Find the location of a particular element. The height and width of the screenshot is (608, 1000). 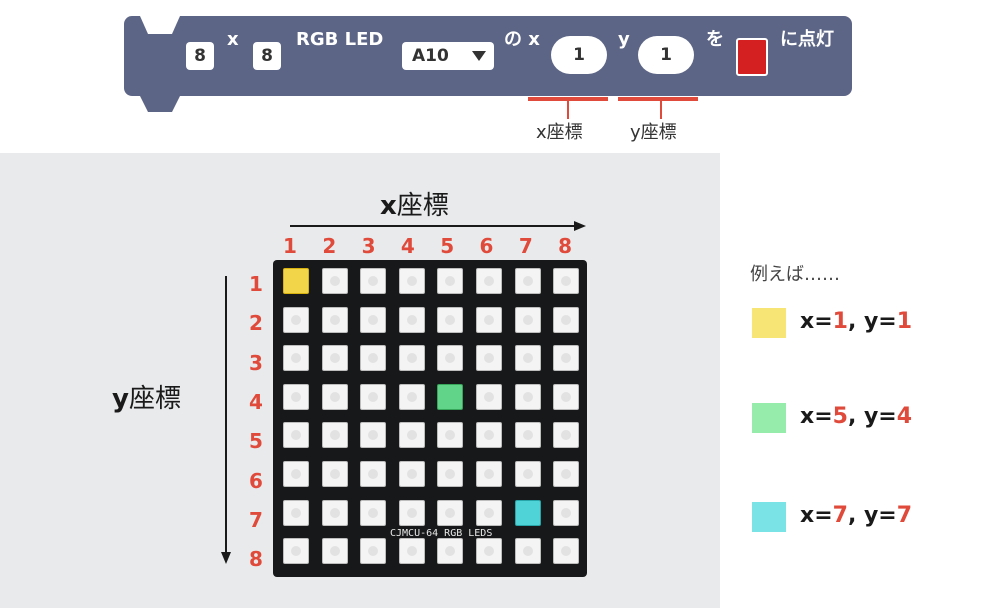

legend-label: x=7, y=7 is located at coordinates (856, 515).